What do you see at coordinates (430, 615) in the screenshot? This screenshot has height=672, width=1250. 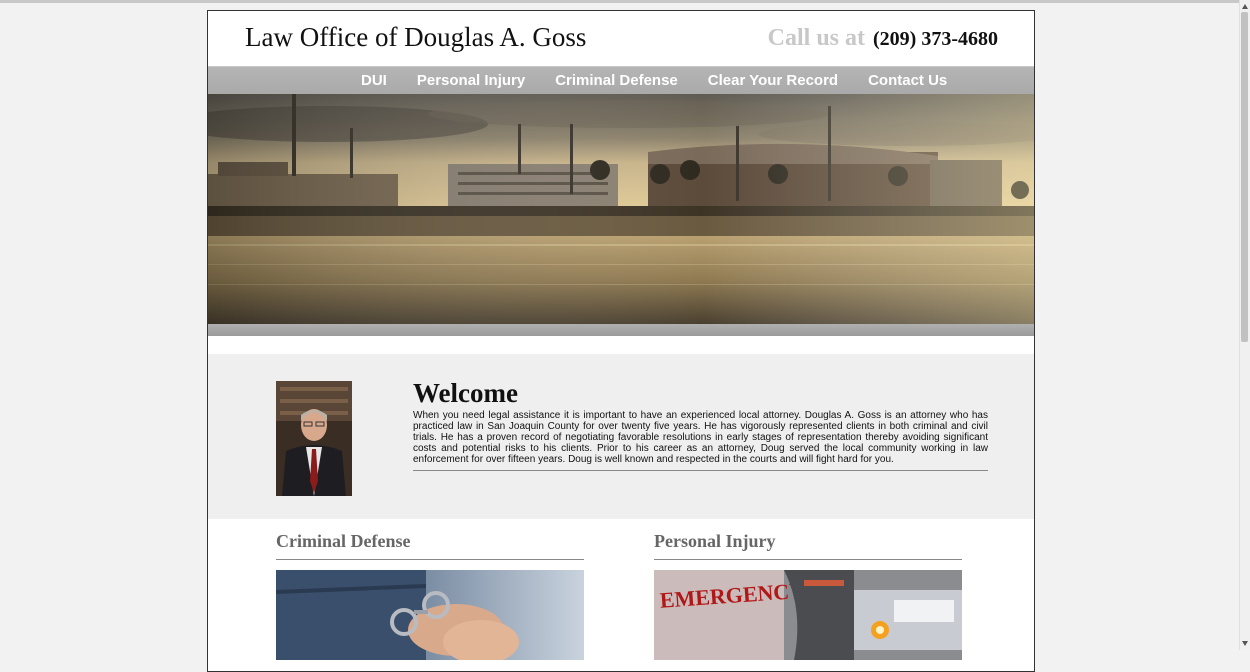 I see `handcuffs-photo` at bounding box center [430, 615].